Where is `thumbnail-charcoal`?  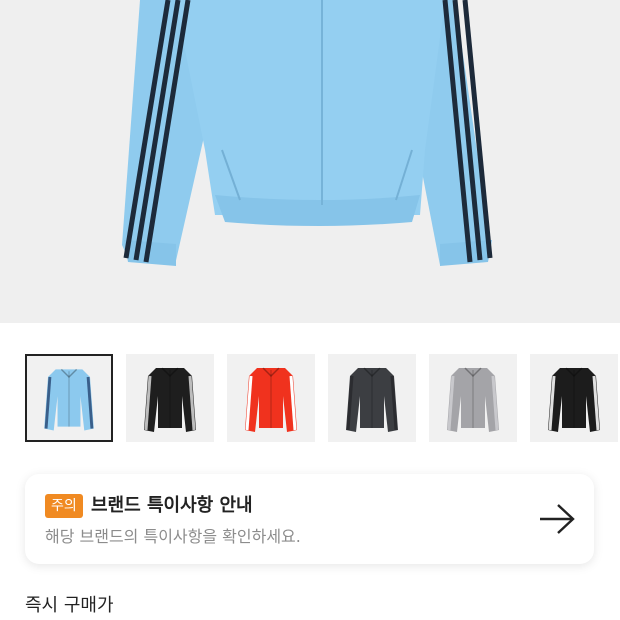 thumbnail-charcoal is located at coordinates (372, 398).